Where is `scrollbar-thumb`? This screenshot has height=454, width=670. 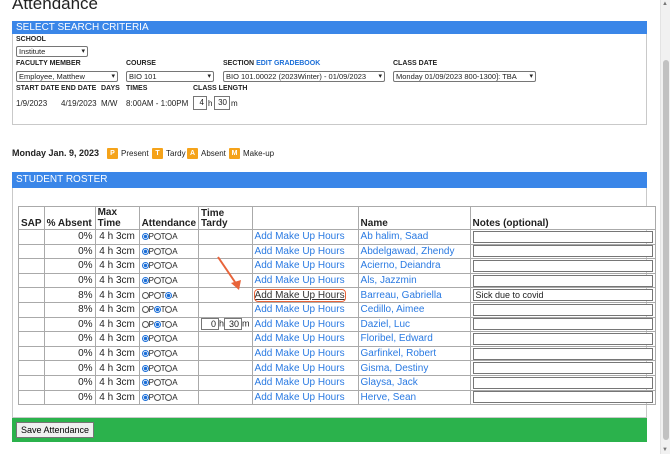 scrollbar-thumb is located at coordinates (666, 250).